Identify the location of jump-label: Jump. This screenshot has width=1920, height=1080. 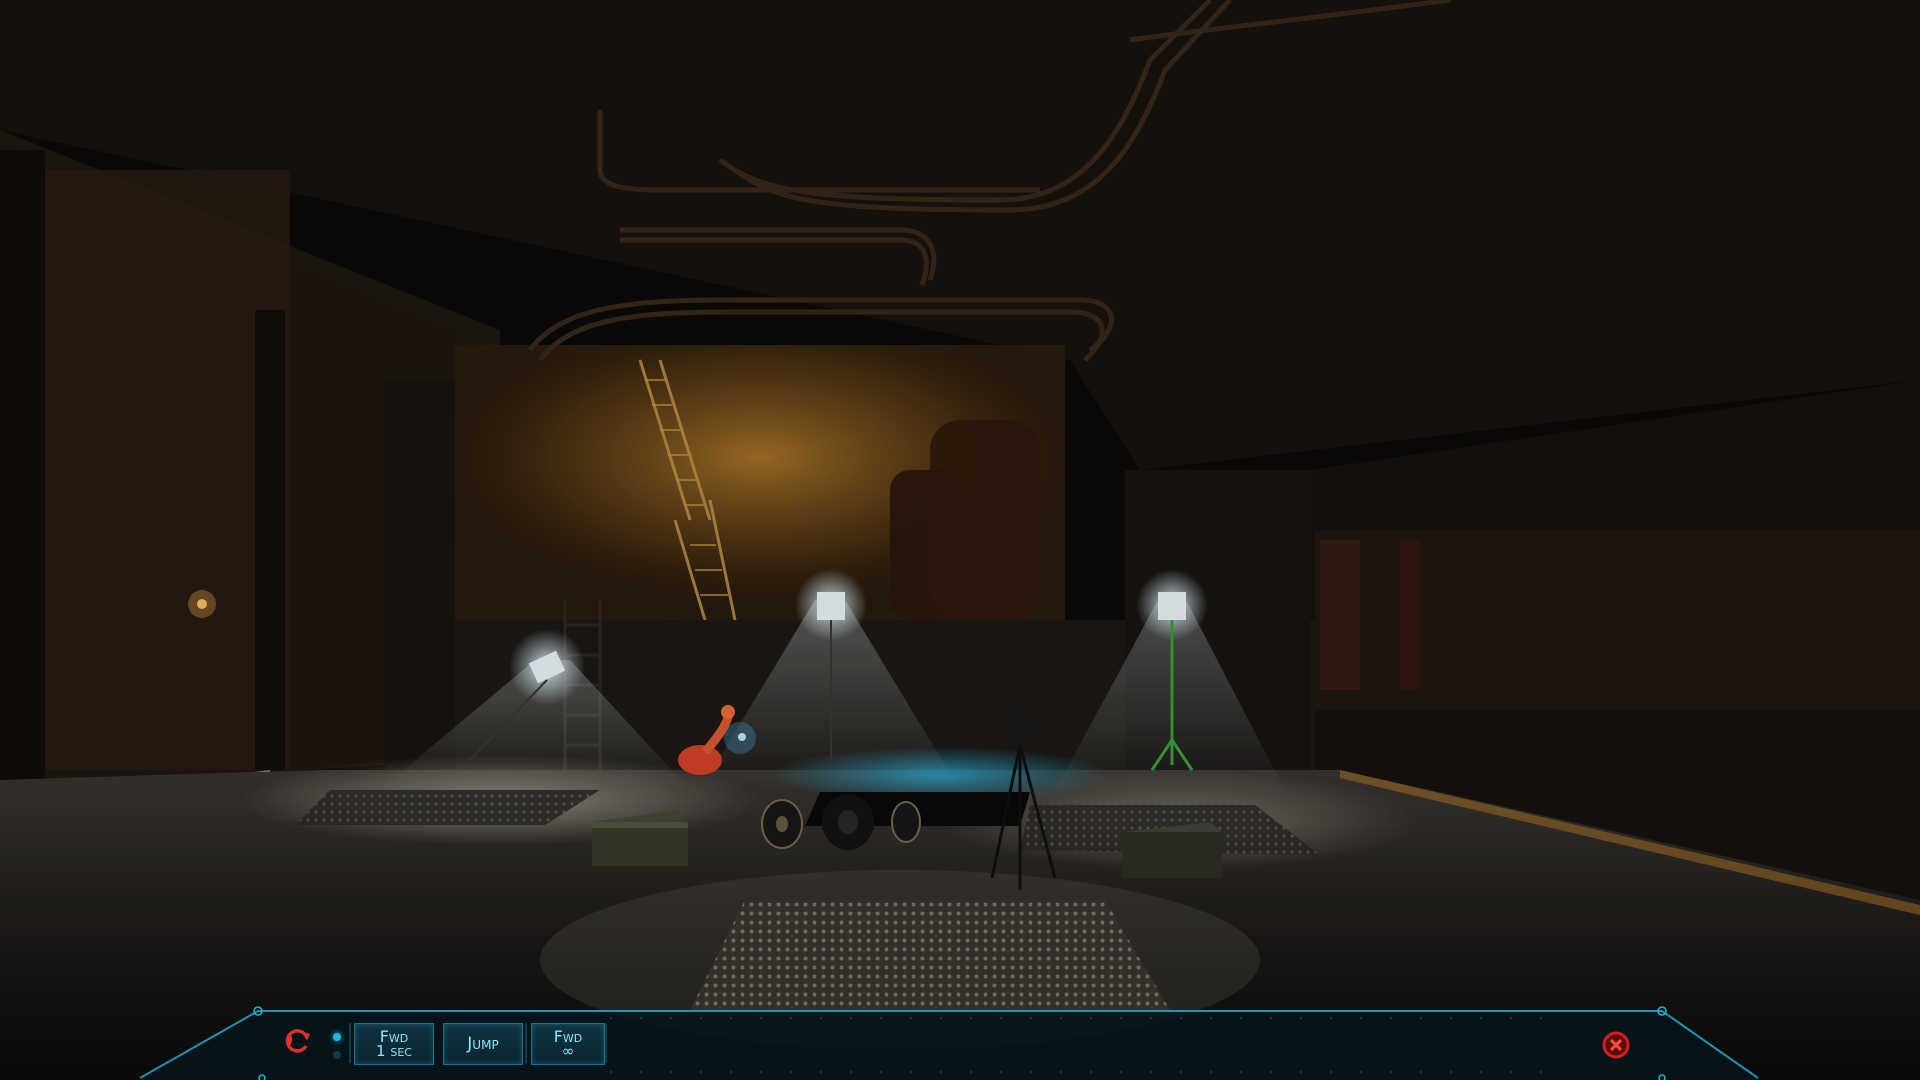
(483, 1043).